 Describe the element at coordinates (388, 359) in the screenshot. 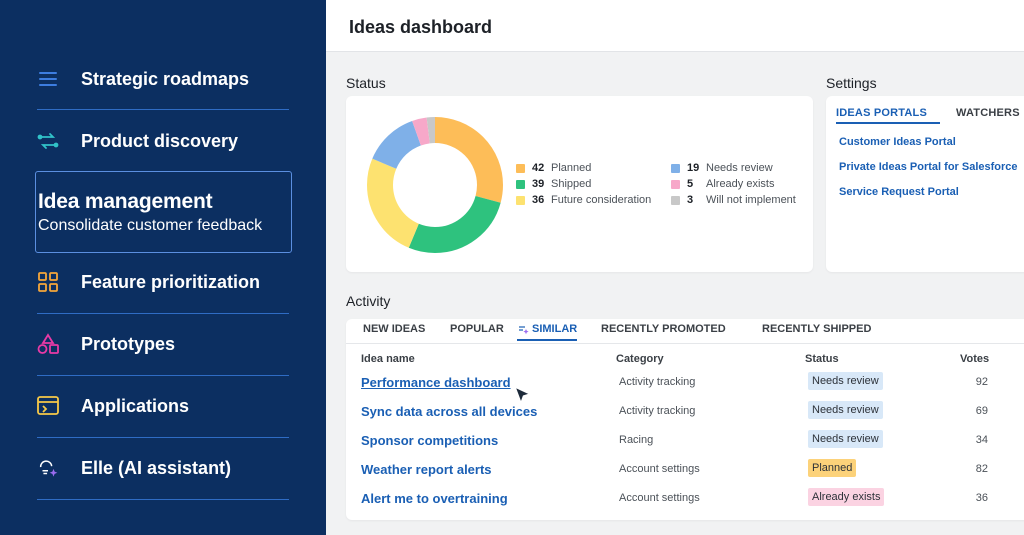

I see `column-header-idea-name: Idea name` at that location.